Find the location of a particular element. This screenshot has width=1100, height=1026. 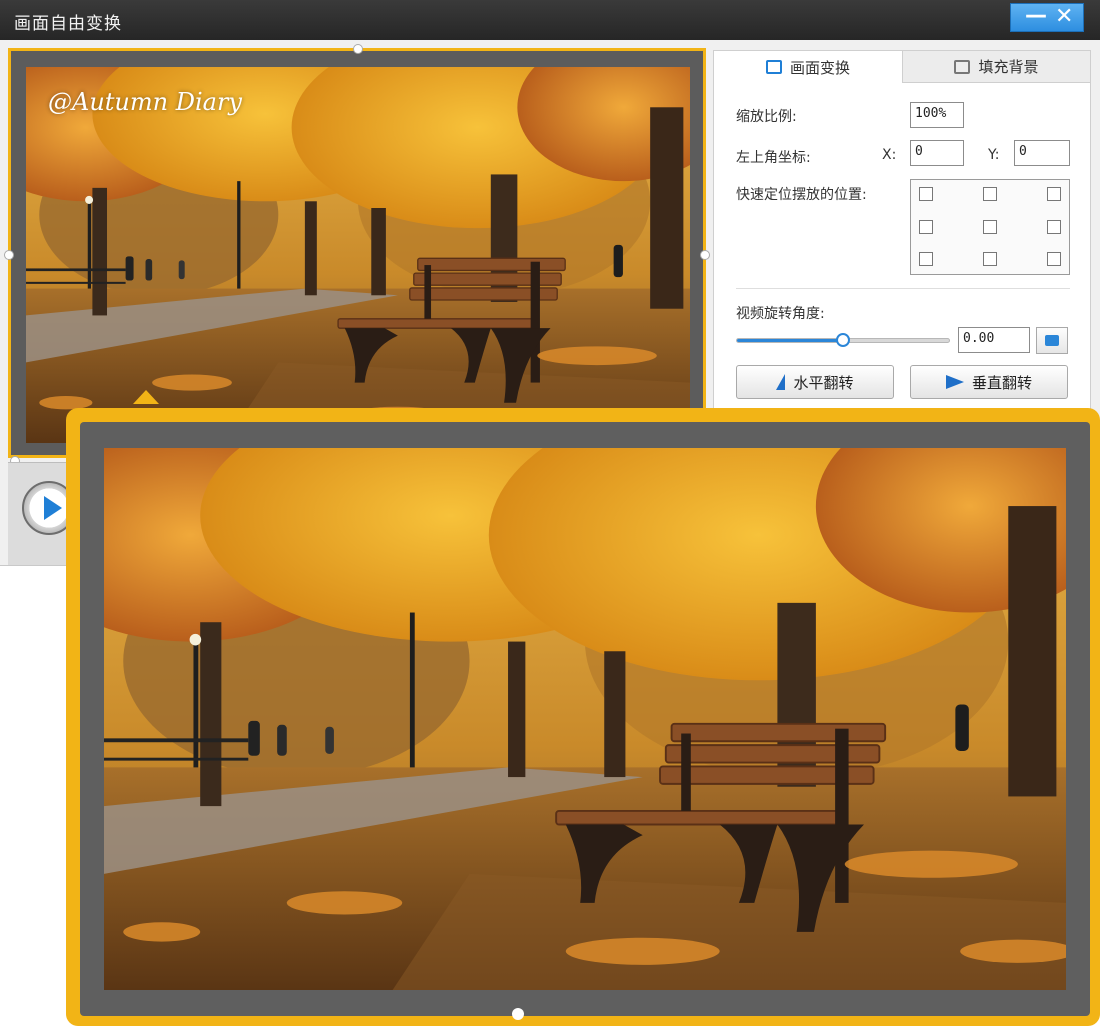

transform-icon is located at coordinates (773, 67).